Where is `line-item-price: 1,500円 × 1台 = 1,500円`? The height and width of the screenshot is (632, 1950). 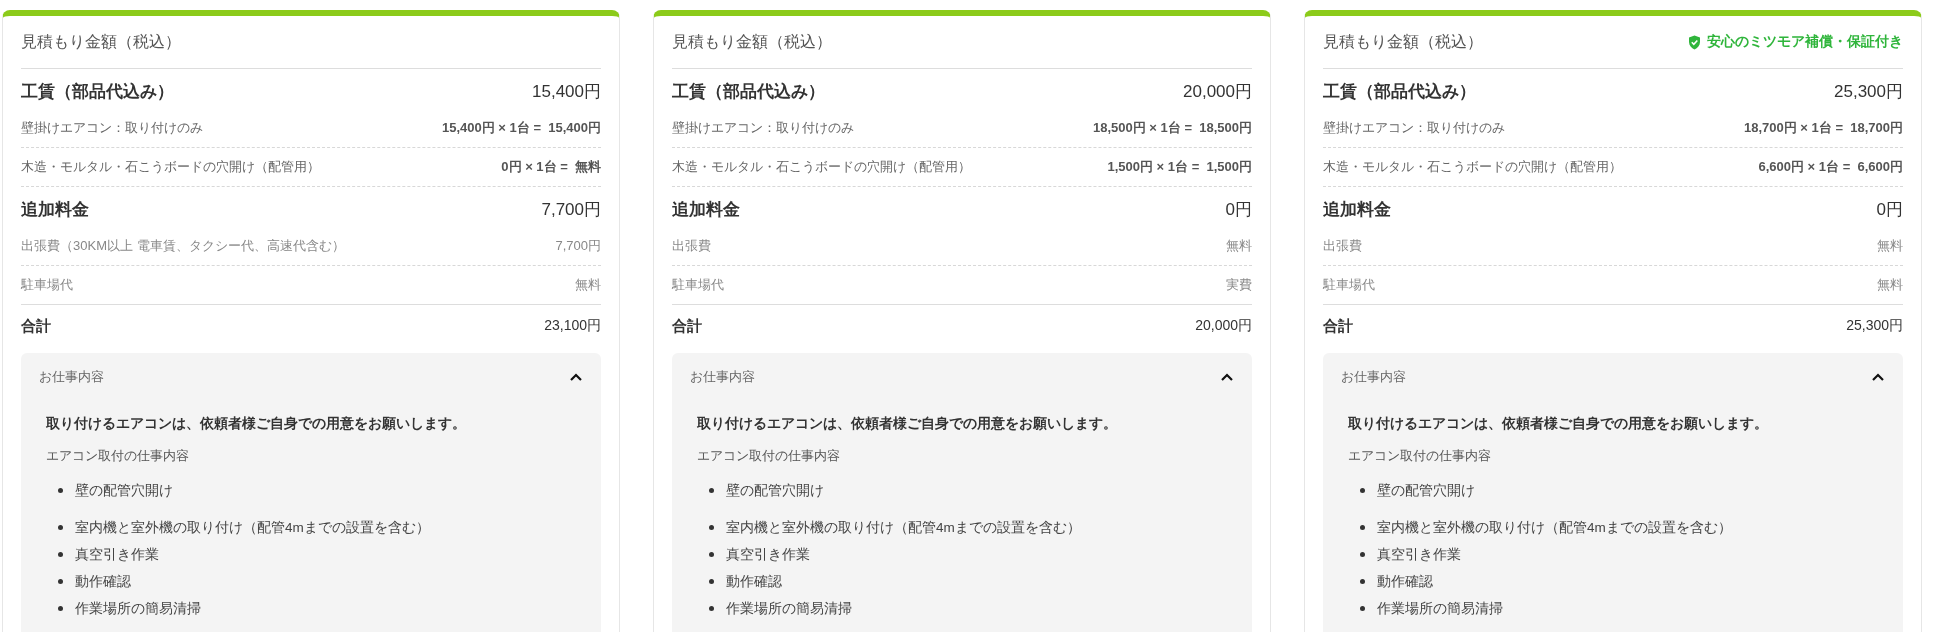
line-item-price: 1,500円 × 1台 = 1,500円 is located at coordinates (1179, 167).